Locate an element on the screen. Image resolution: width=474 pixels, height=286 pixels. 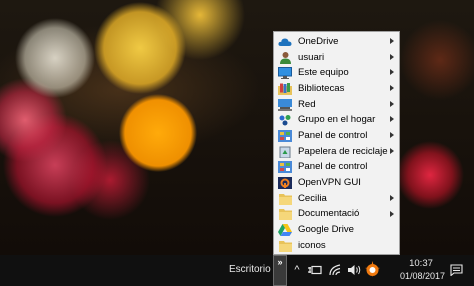
menu-item-bibliotecas: Bibliotecas is located at coordinates (336, 89).